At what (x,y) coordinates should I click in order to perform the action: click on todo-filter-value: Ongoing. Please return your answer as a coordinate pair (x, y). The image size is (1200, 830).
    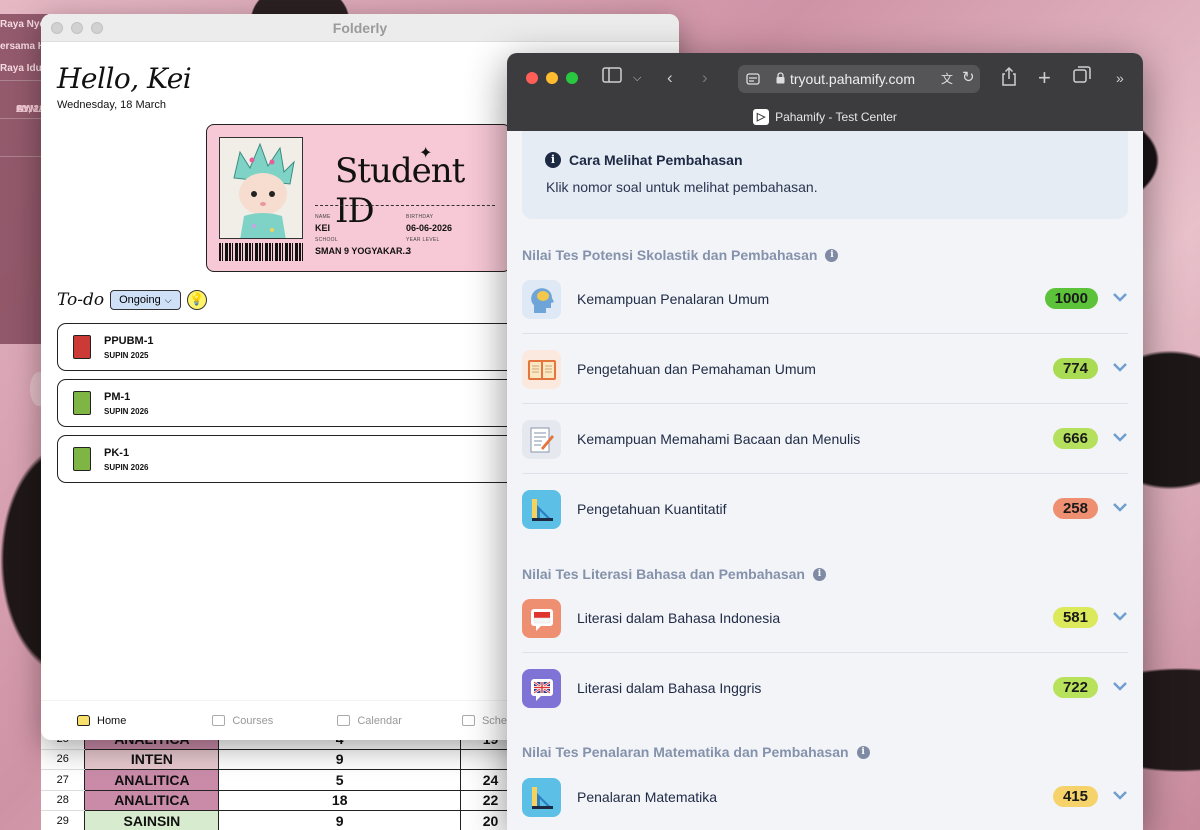
    Looking at the image, I should click on (140, 300).